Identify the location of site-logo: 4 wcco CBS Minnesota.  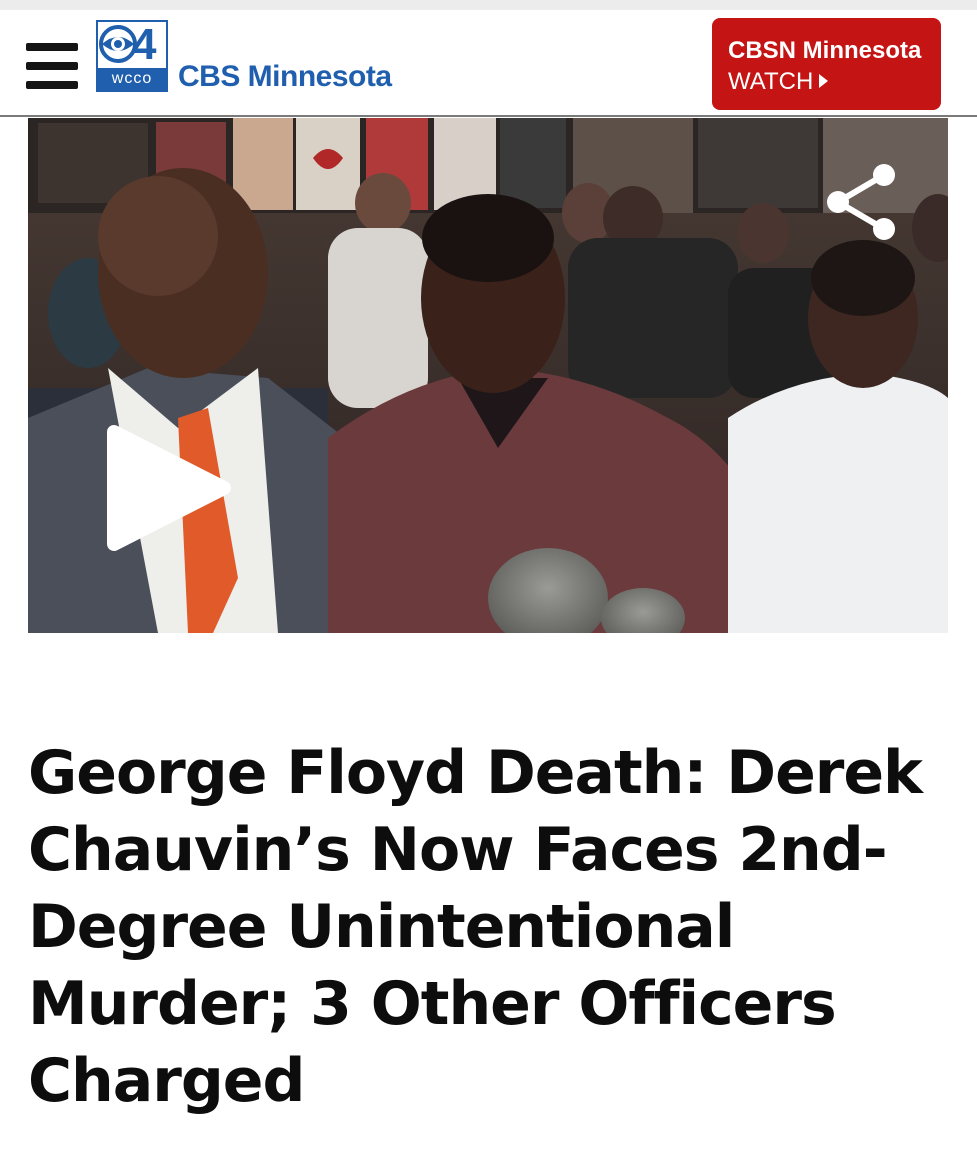
(266, 62).